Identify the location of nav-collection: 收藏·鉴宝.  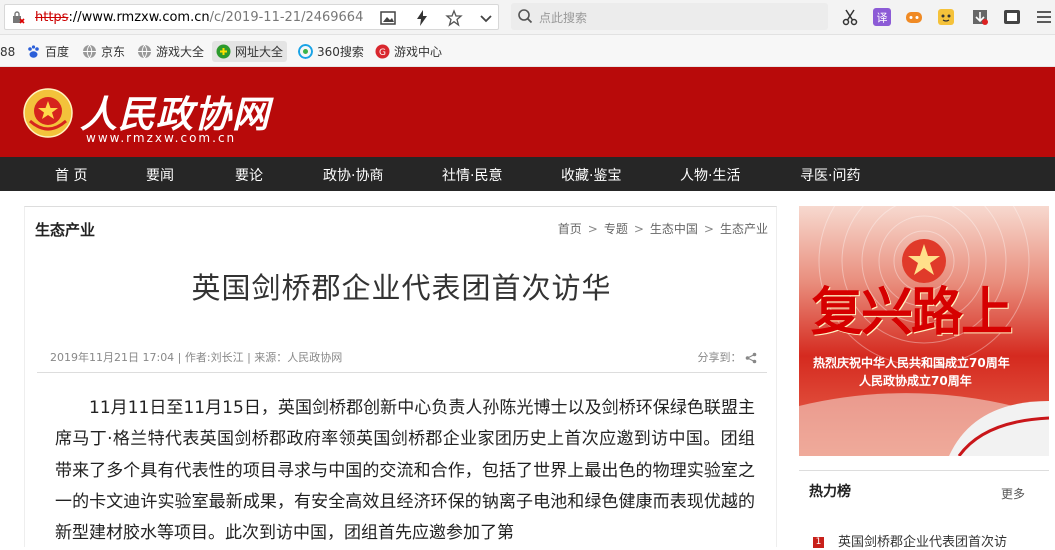
(591, 175).